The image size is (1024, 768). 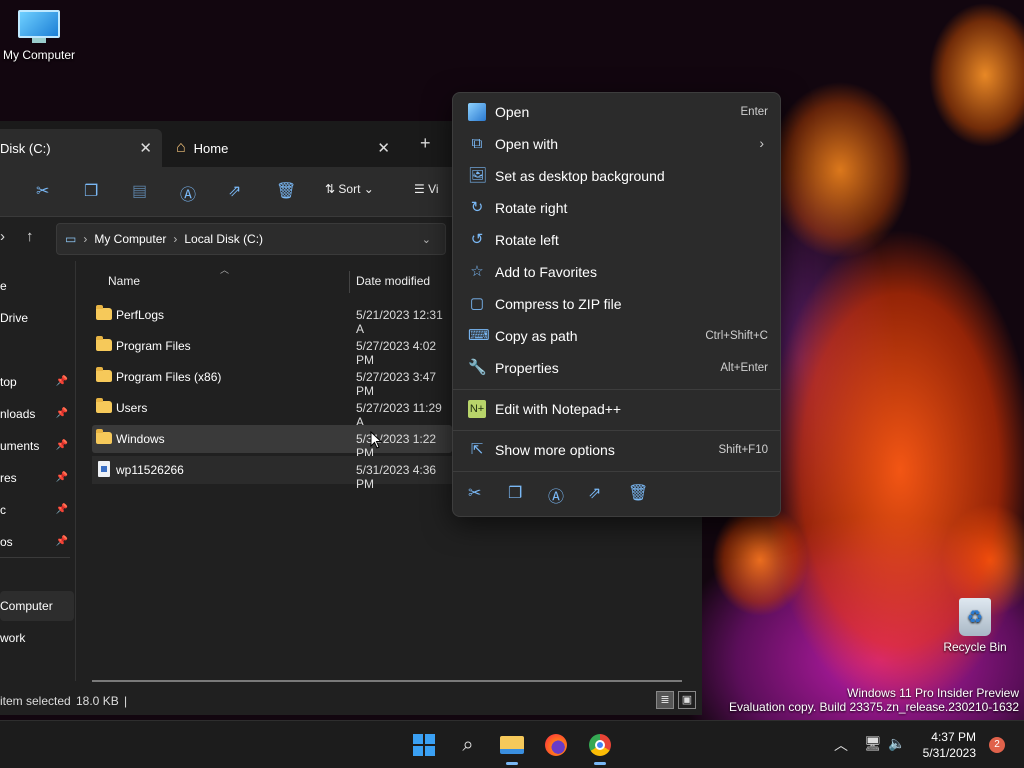 I want to click on menu-item-rotate-left: ↺ Rotate left, so click(x=616, y=241).